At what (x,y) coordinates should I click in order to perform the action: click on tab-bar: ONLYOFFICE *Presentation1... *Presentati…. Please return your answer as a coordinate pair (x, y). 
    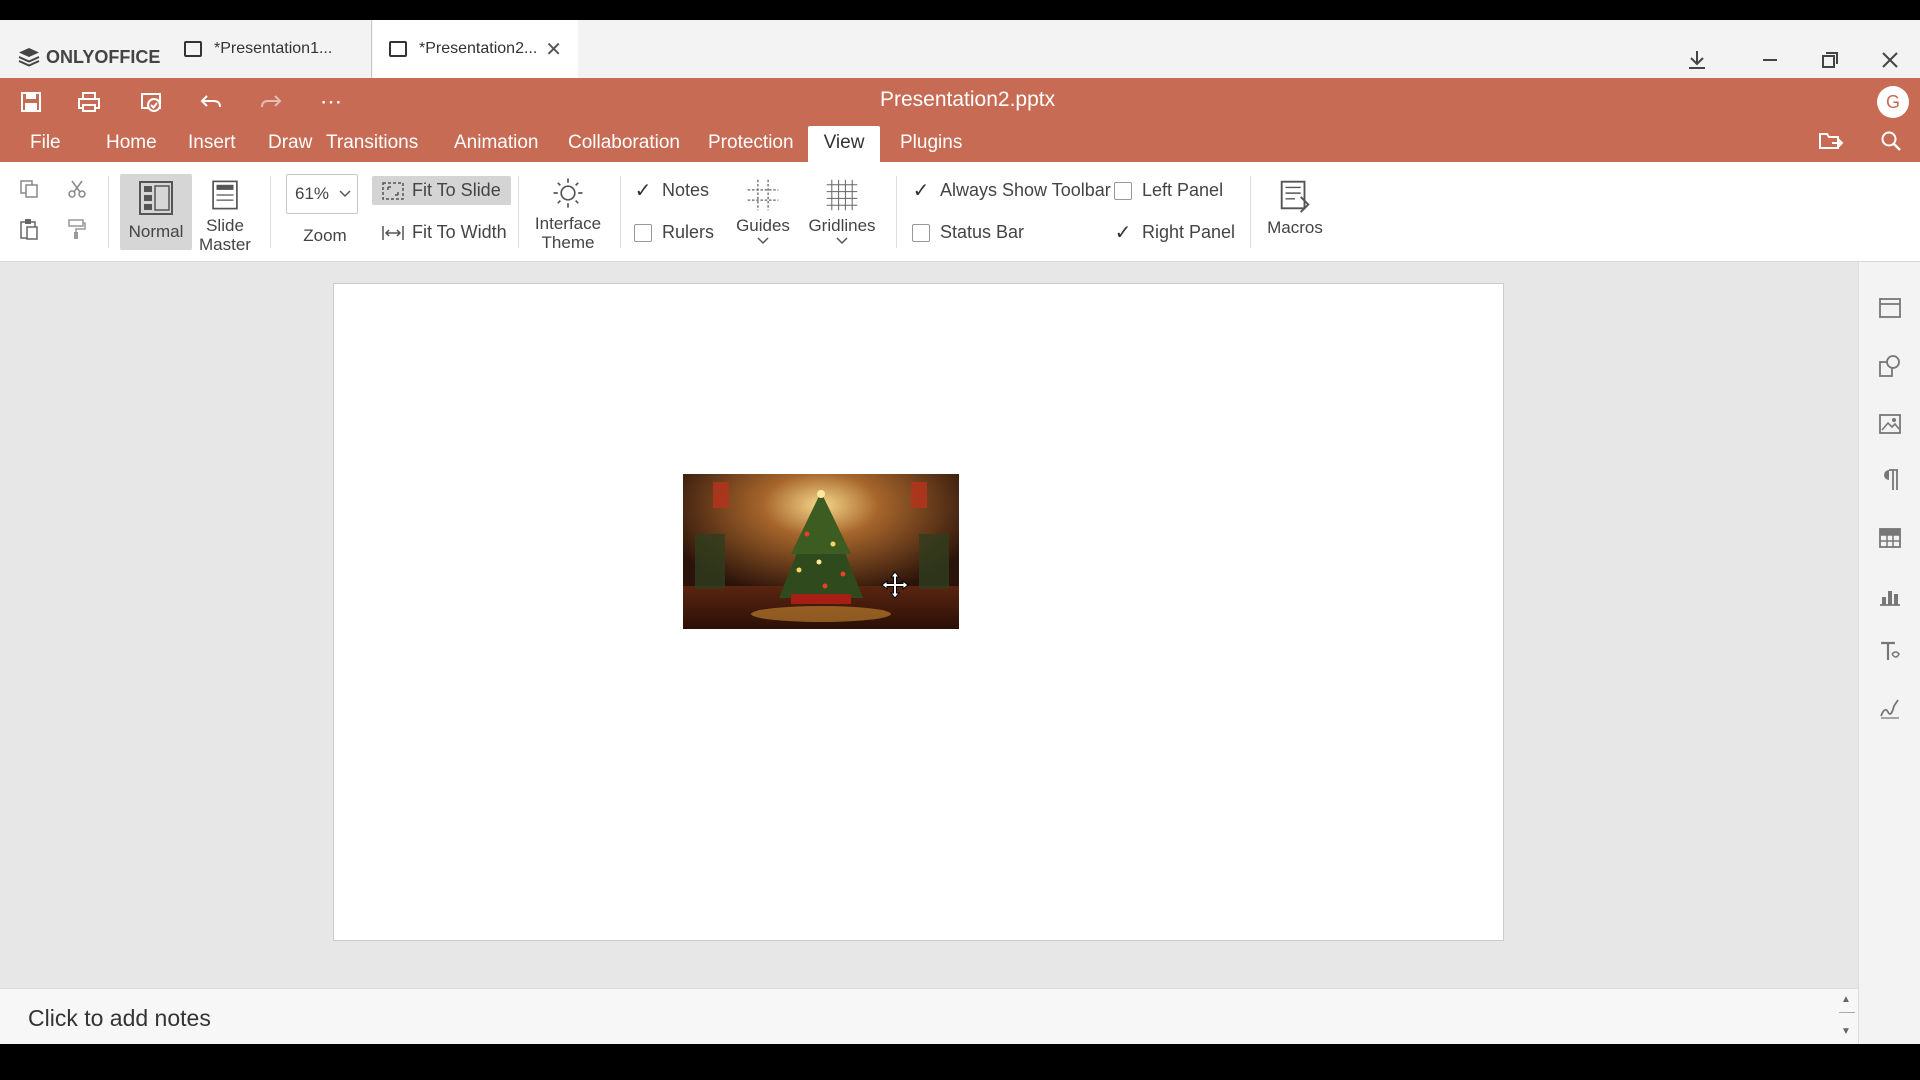
    Looking at the image, I should click on (960, 49).